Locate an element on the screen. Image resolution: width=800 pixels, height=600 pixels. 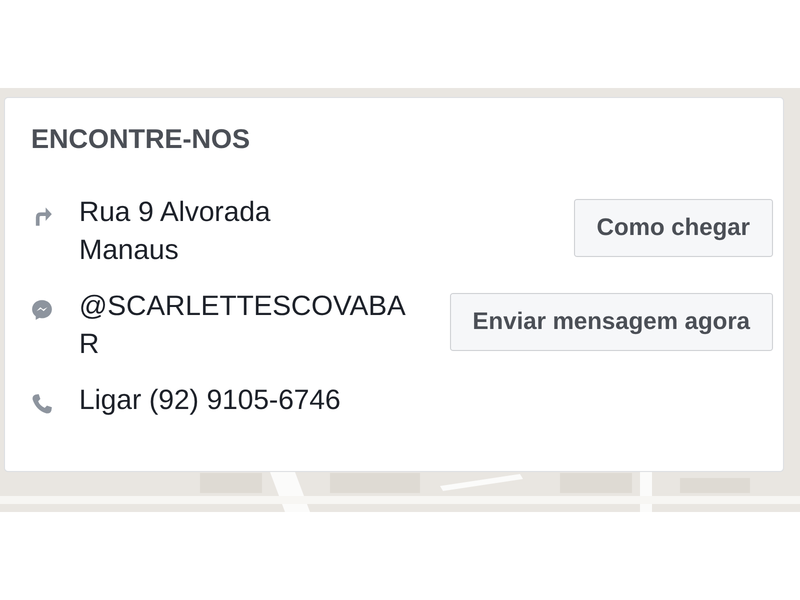
phone-icon is located at coordinates (42, 404).